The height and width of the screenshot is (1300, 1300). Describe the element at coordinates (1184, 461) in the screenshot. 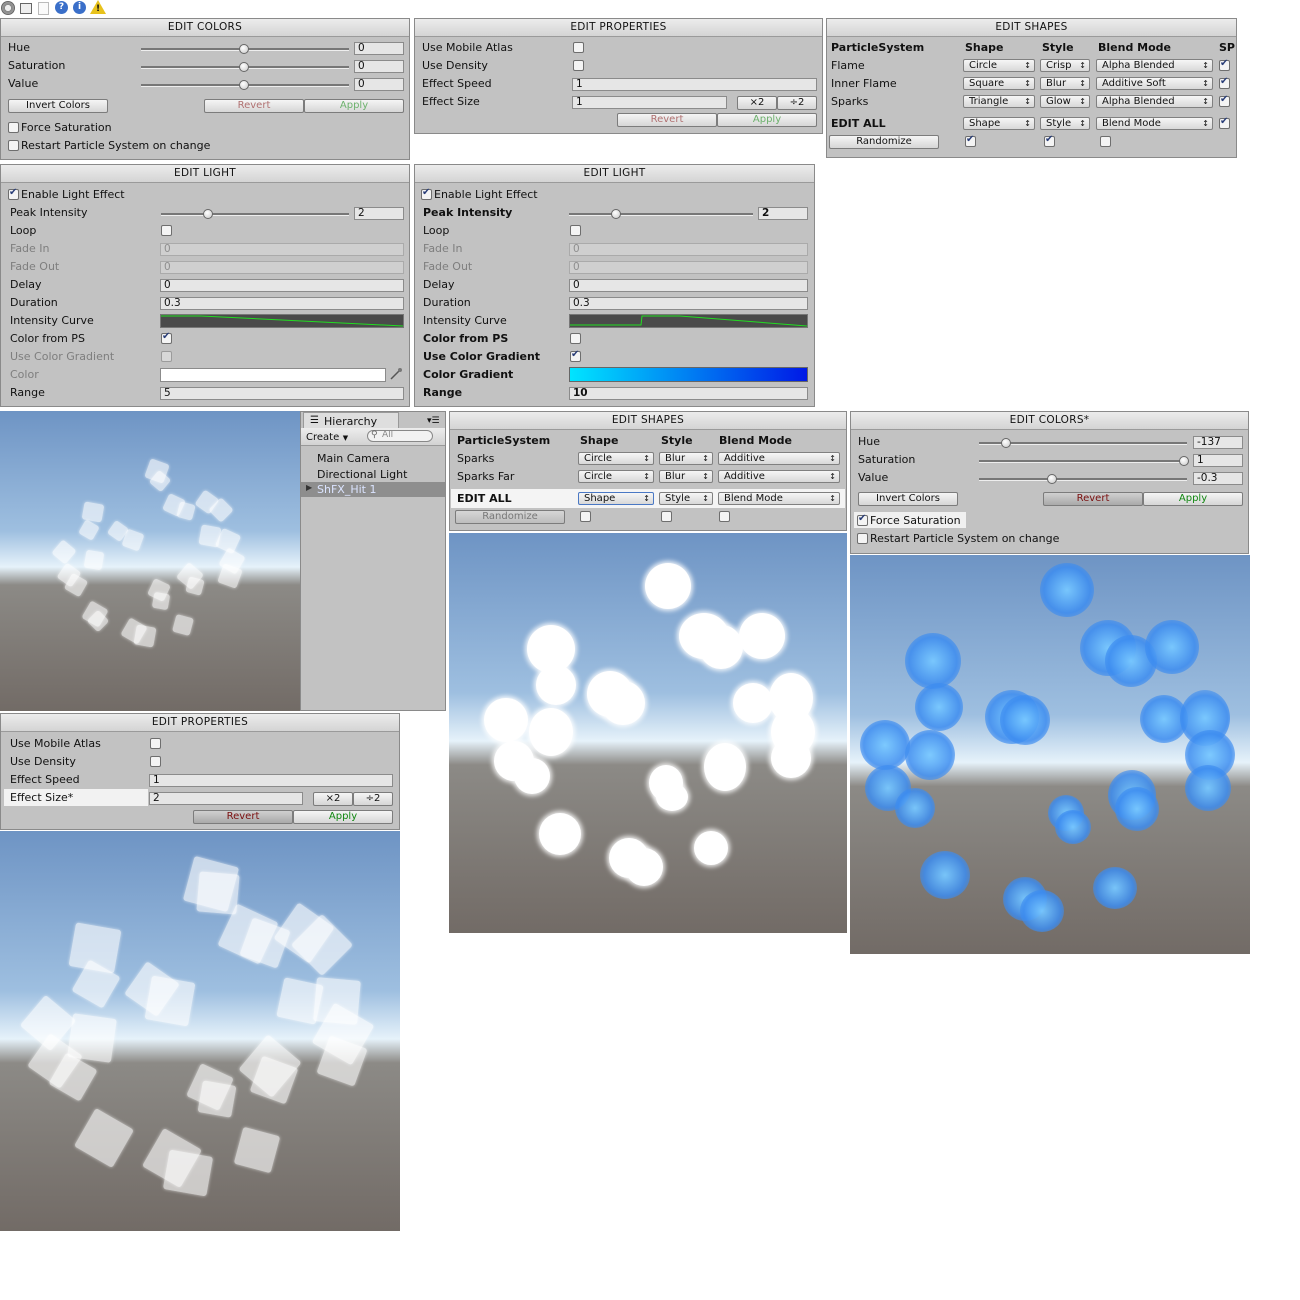

I see `saturation-slider-thumb` at that location.